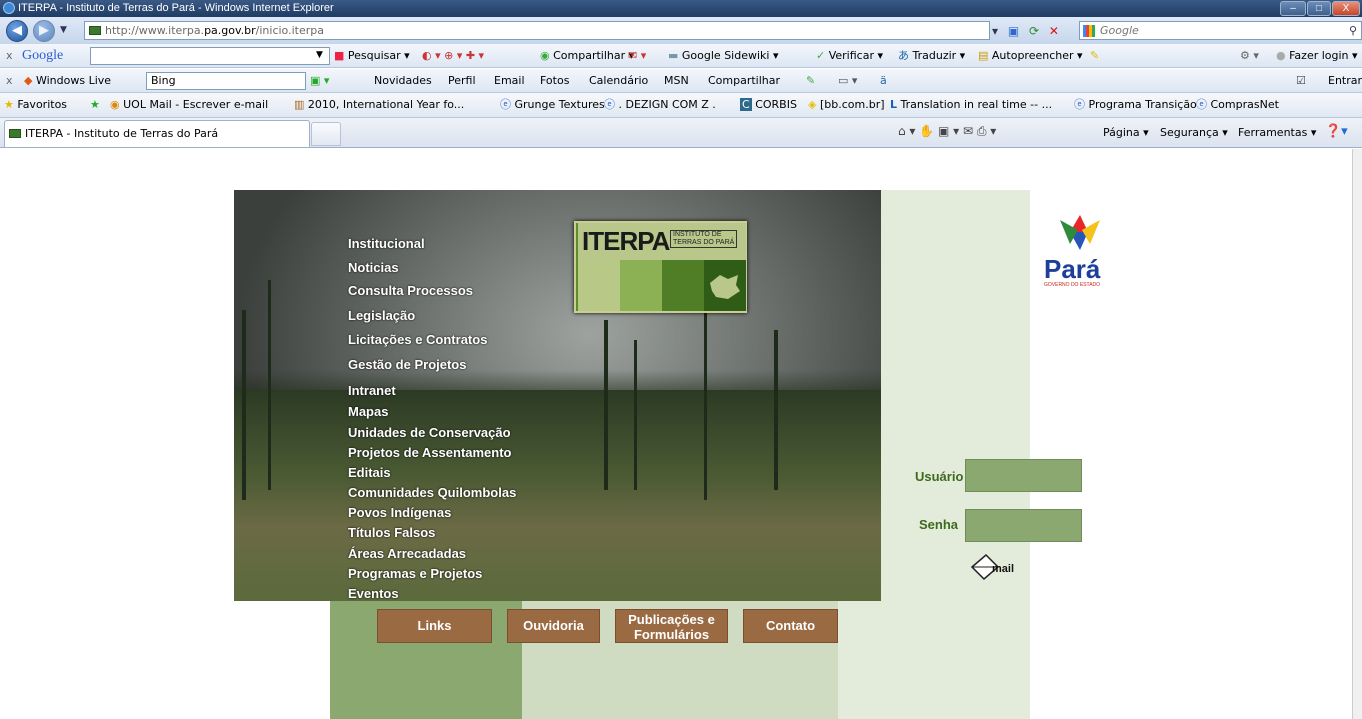 The width and height of the screenshot is (1362, 719). What do you see at coordinates (671, 626) in the screenshot?
I see `publicacoes-button: Publicações e Formulários` at bounding box center [671, 626].